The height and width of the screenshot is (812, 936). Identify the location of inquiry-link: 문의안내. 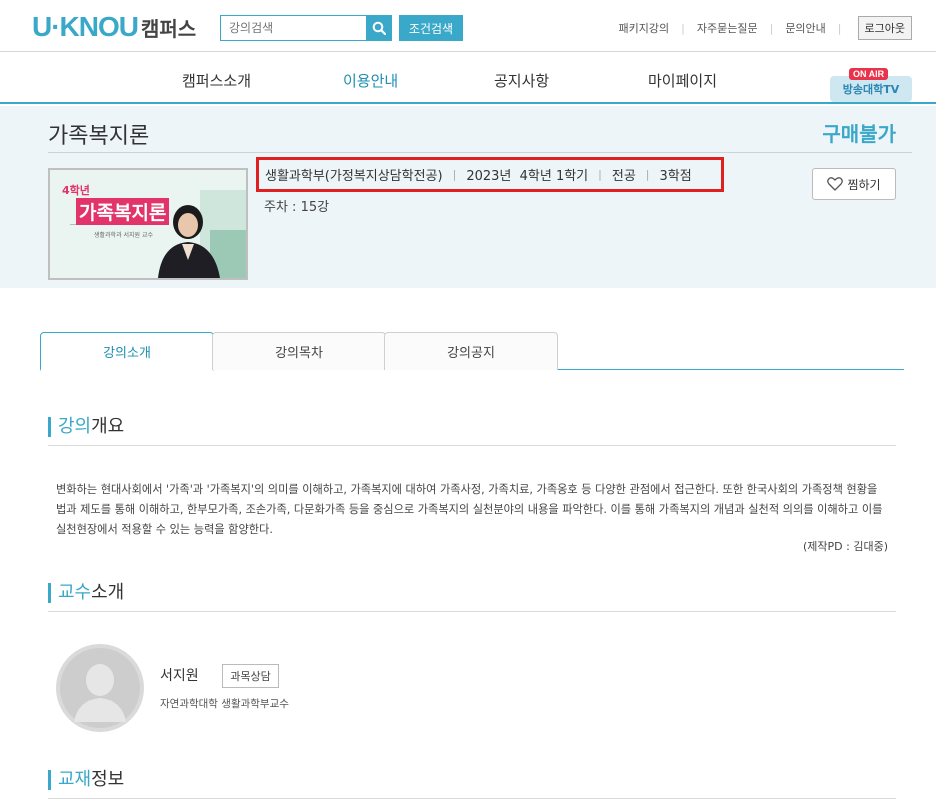
(805, 28).